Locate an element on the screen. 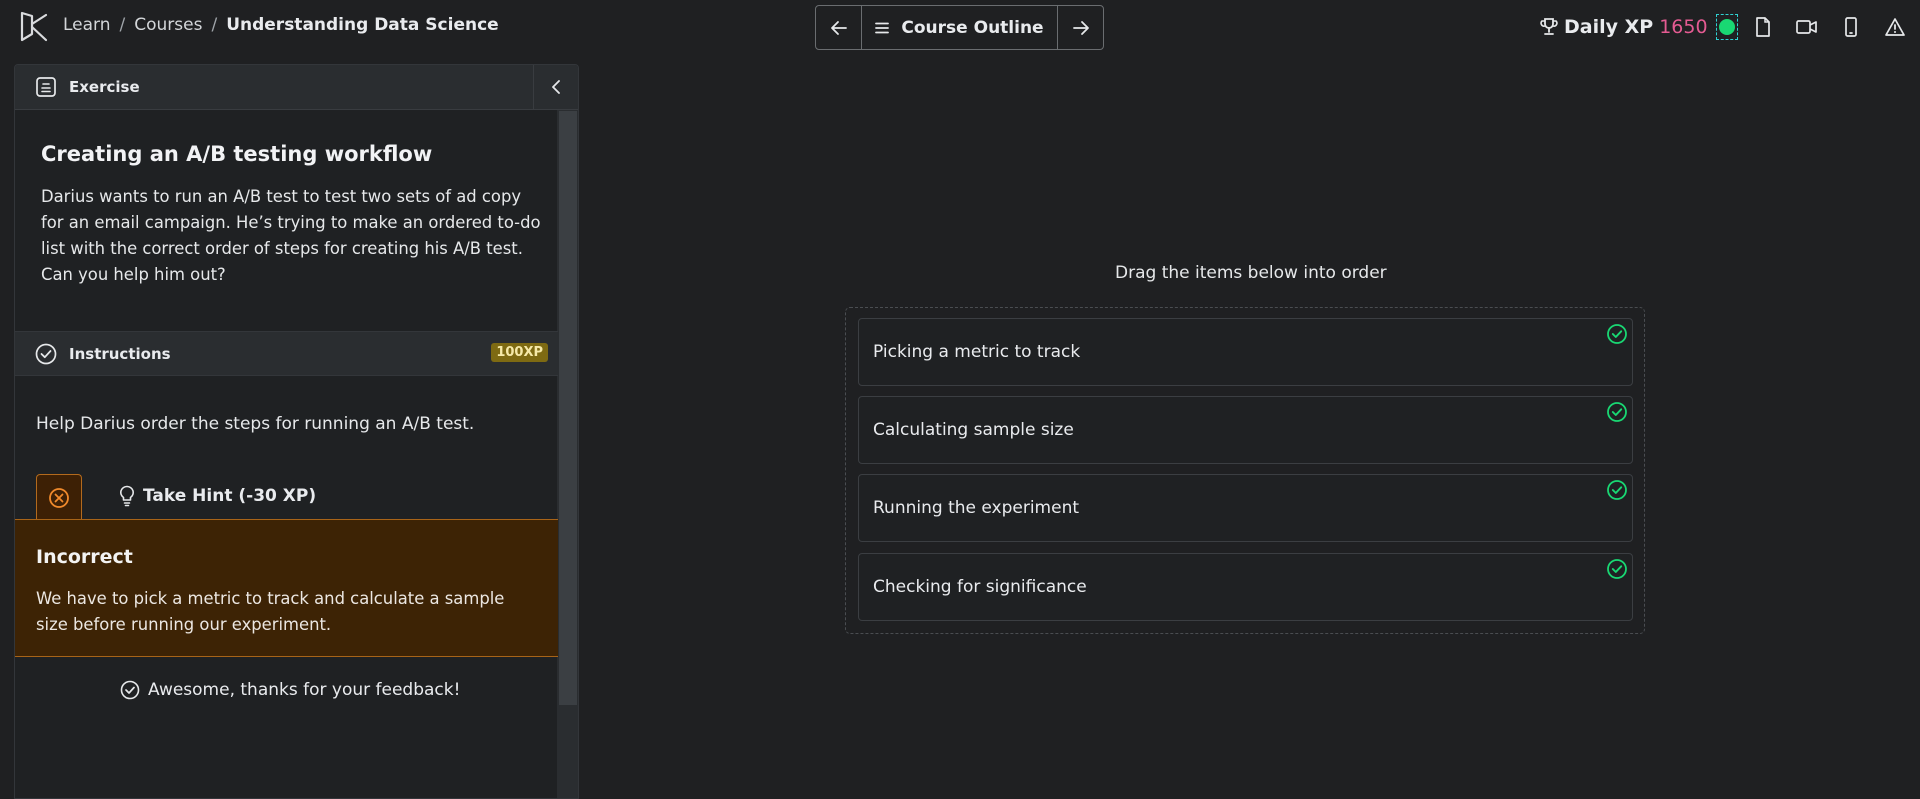  video-icon is located at coordinates (1806, 27).